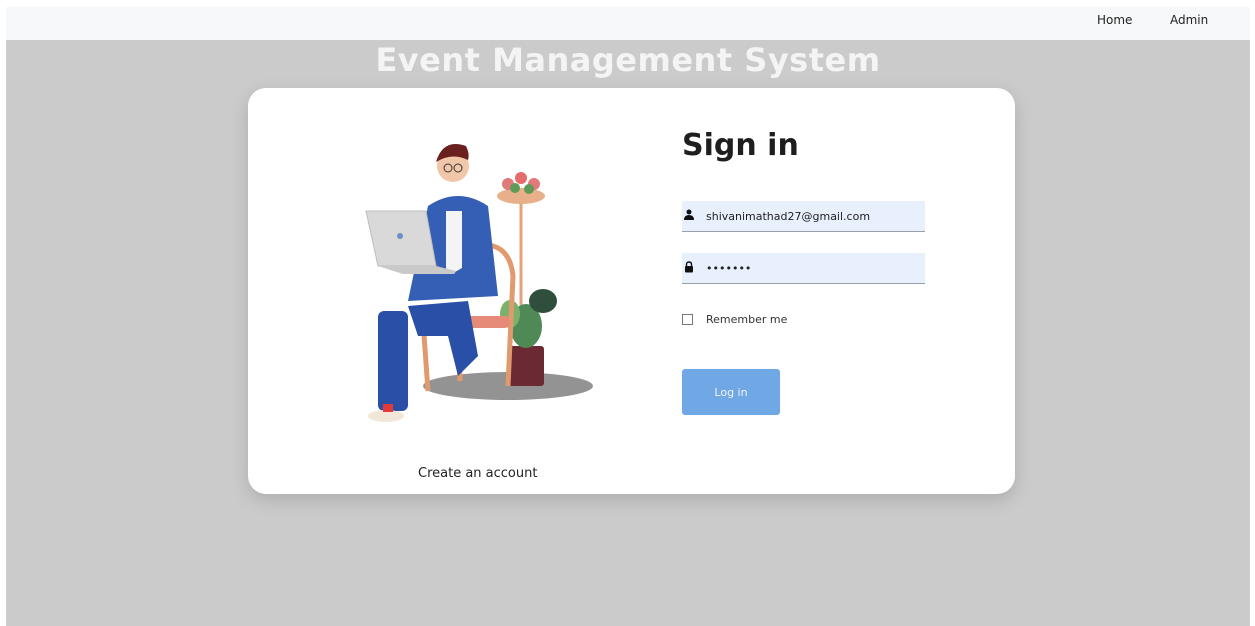 This screenshot has height=626, width=1255. I want to click on email-input, so click(813, 216).